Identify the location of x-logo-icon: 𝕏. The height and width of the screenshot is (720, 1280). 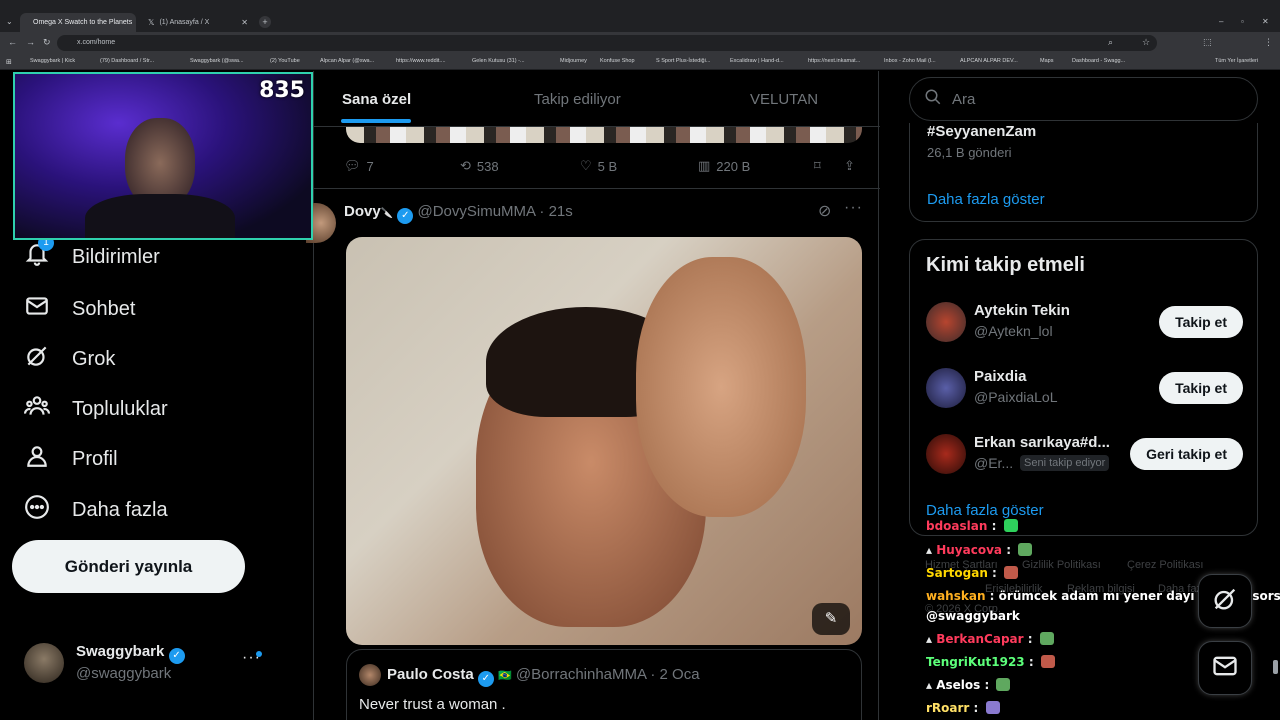
(151, 22).